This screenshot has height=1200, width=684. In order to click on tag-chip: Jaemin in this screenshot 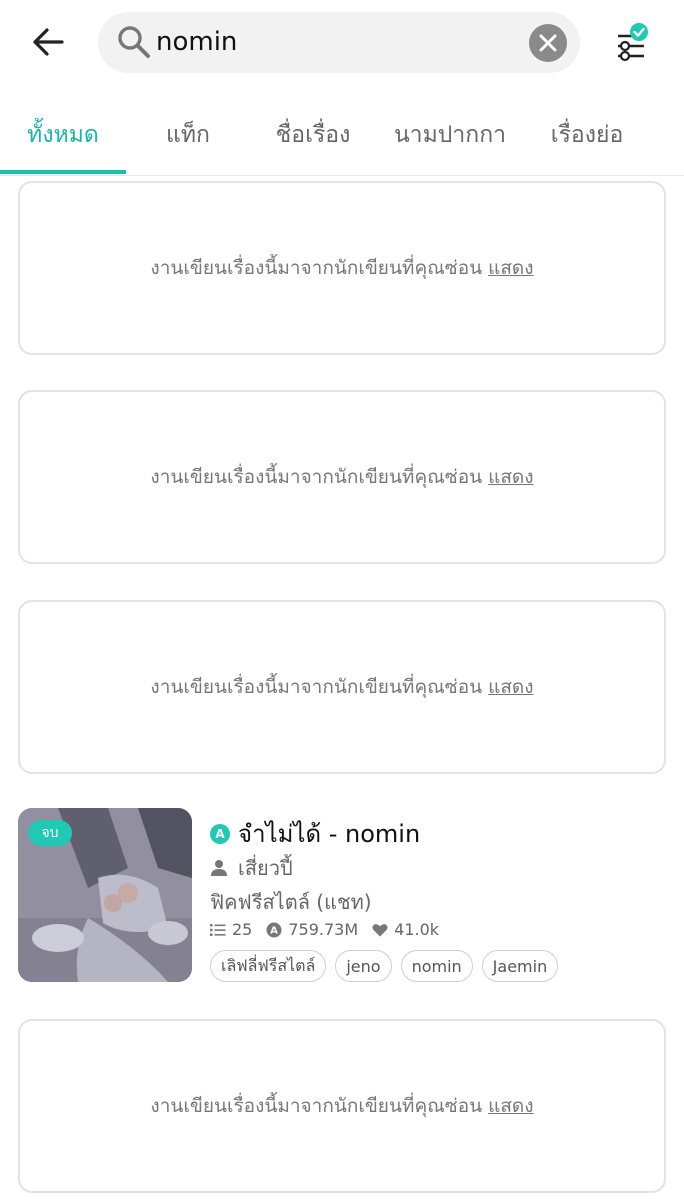, I will do `click(520, 966)`.